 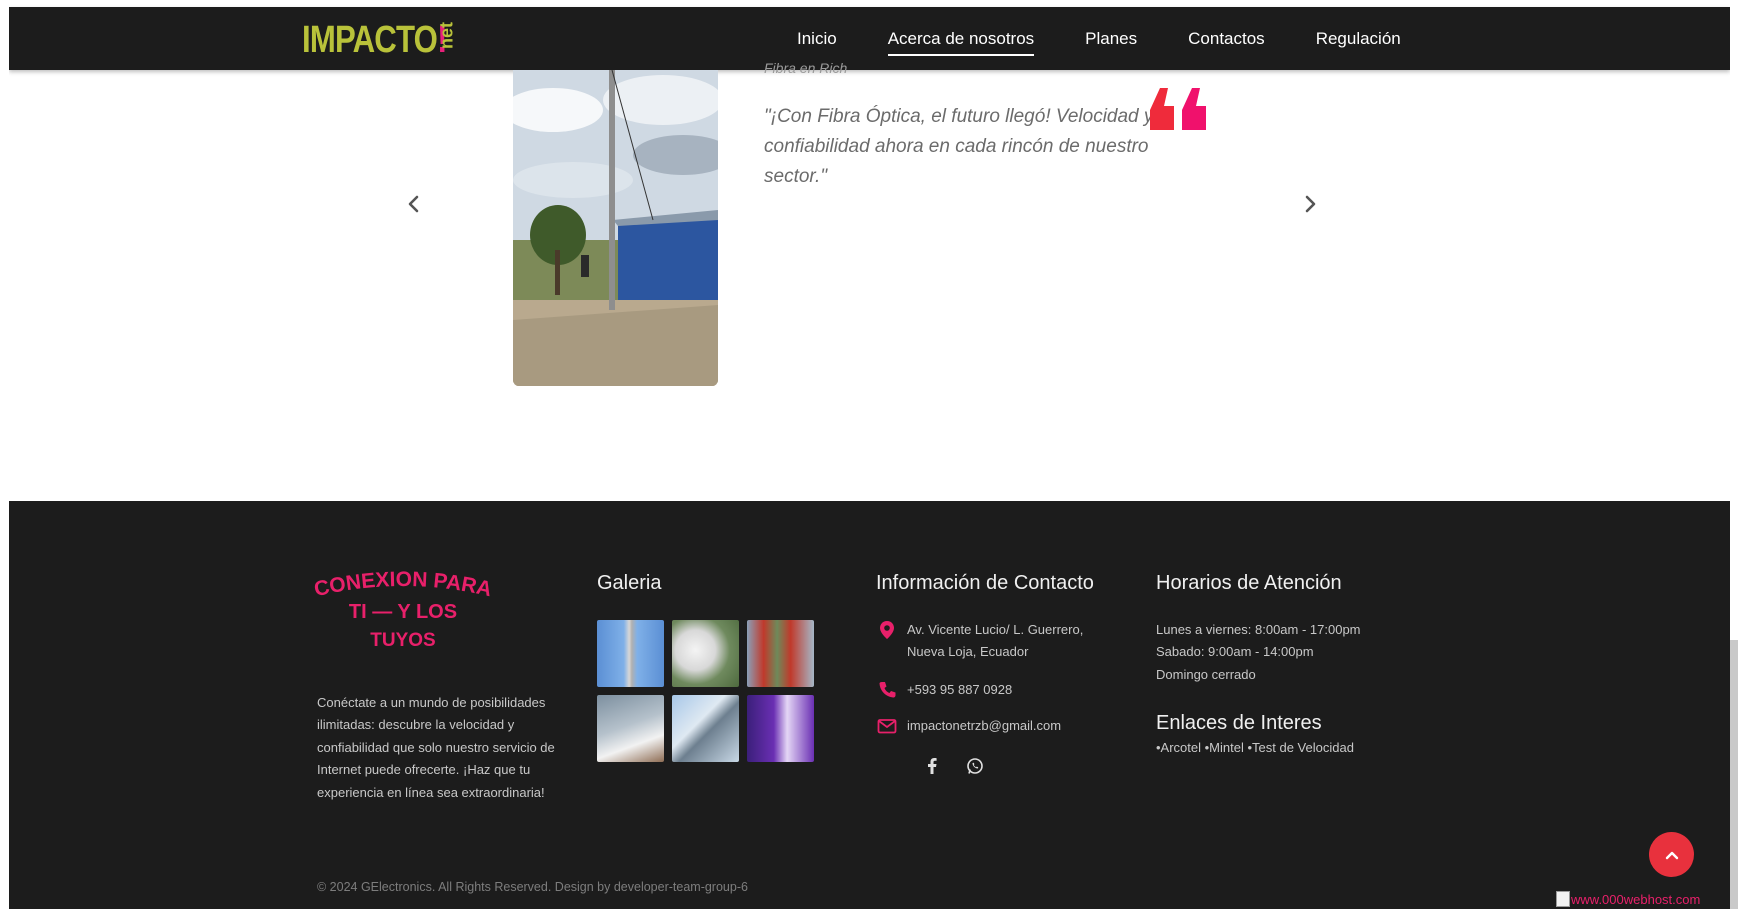 I want to click on hours-weekdays: Lunes a viernes: 8:00am - 17:00pm, so click(x=1258, y=629).